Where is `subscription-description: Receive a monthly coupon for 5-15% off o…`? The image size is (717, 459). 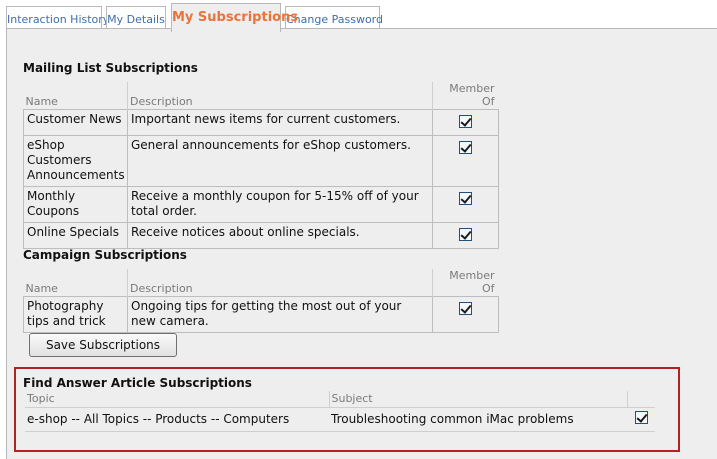 subscription-description: Receive a monthly coupon for 5-15% off o… is located at coordinates (280, 204).